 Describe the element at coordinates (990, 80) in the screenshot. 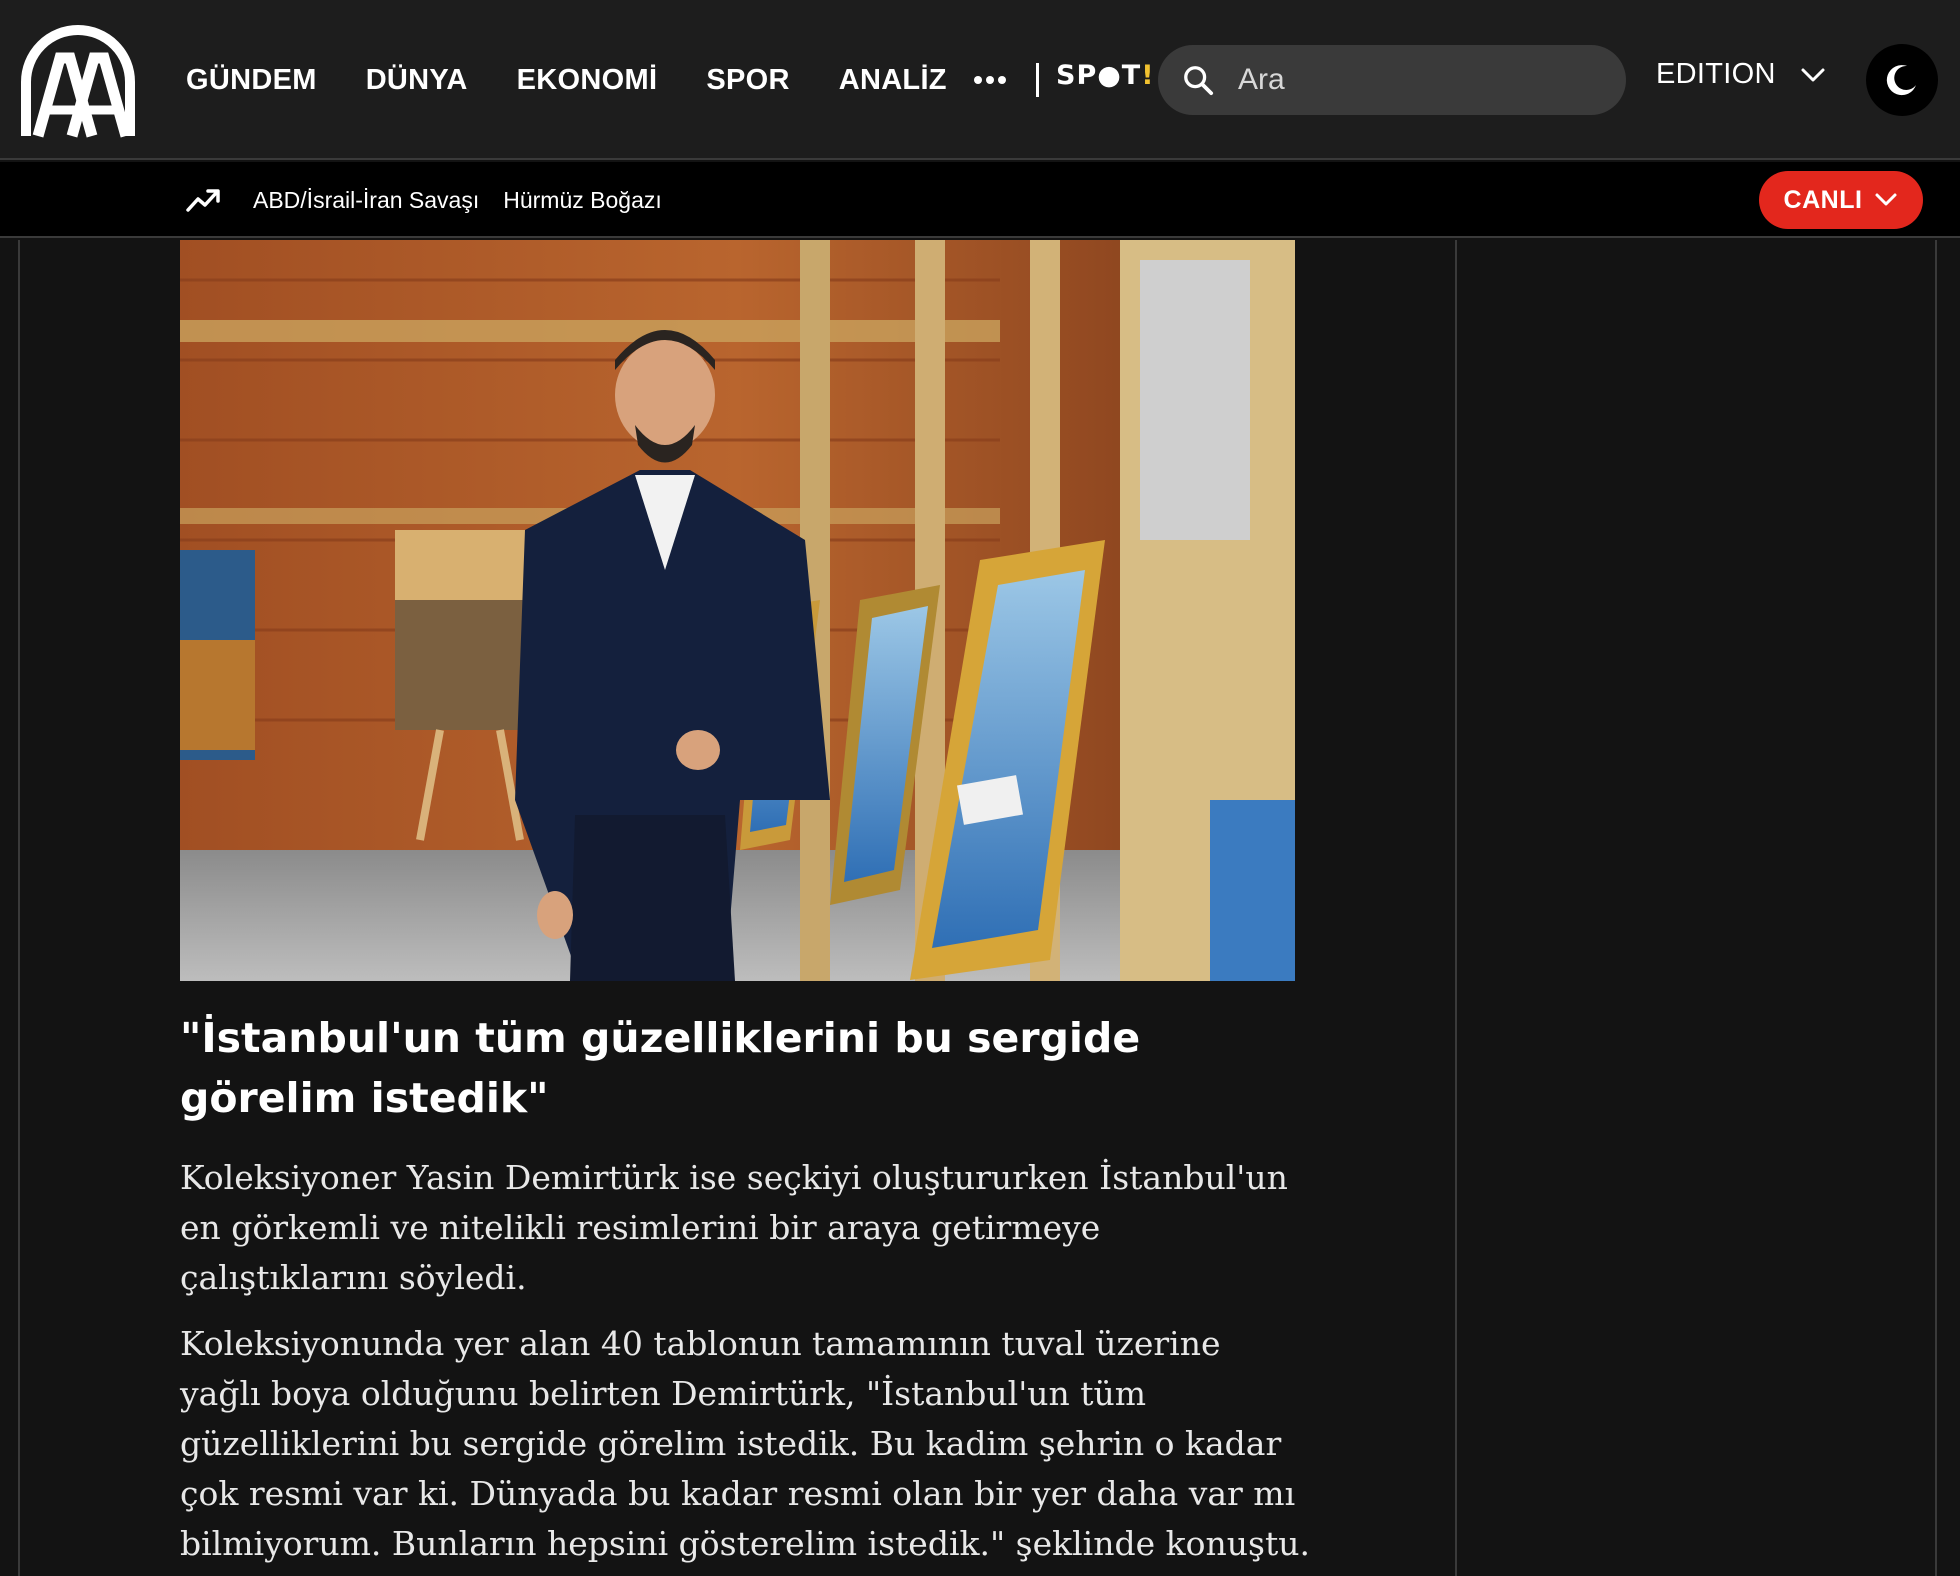

I see `ellipsis-icon` at that location.